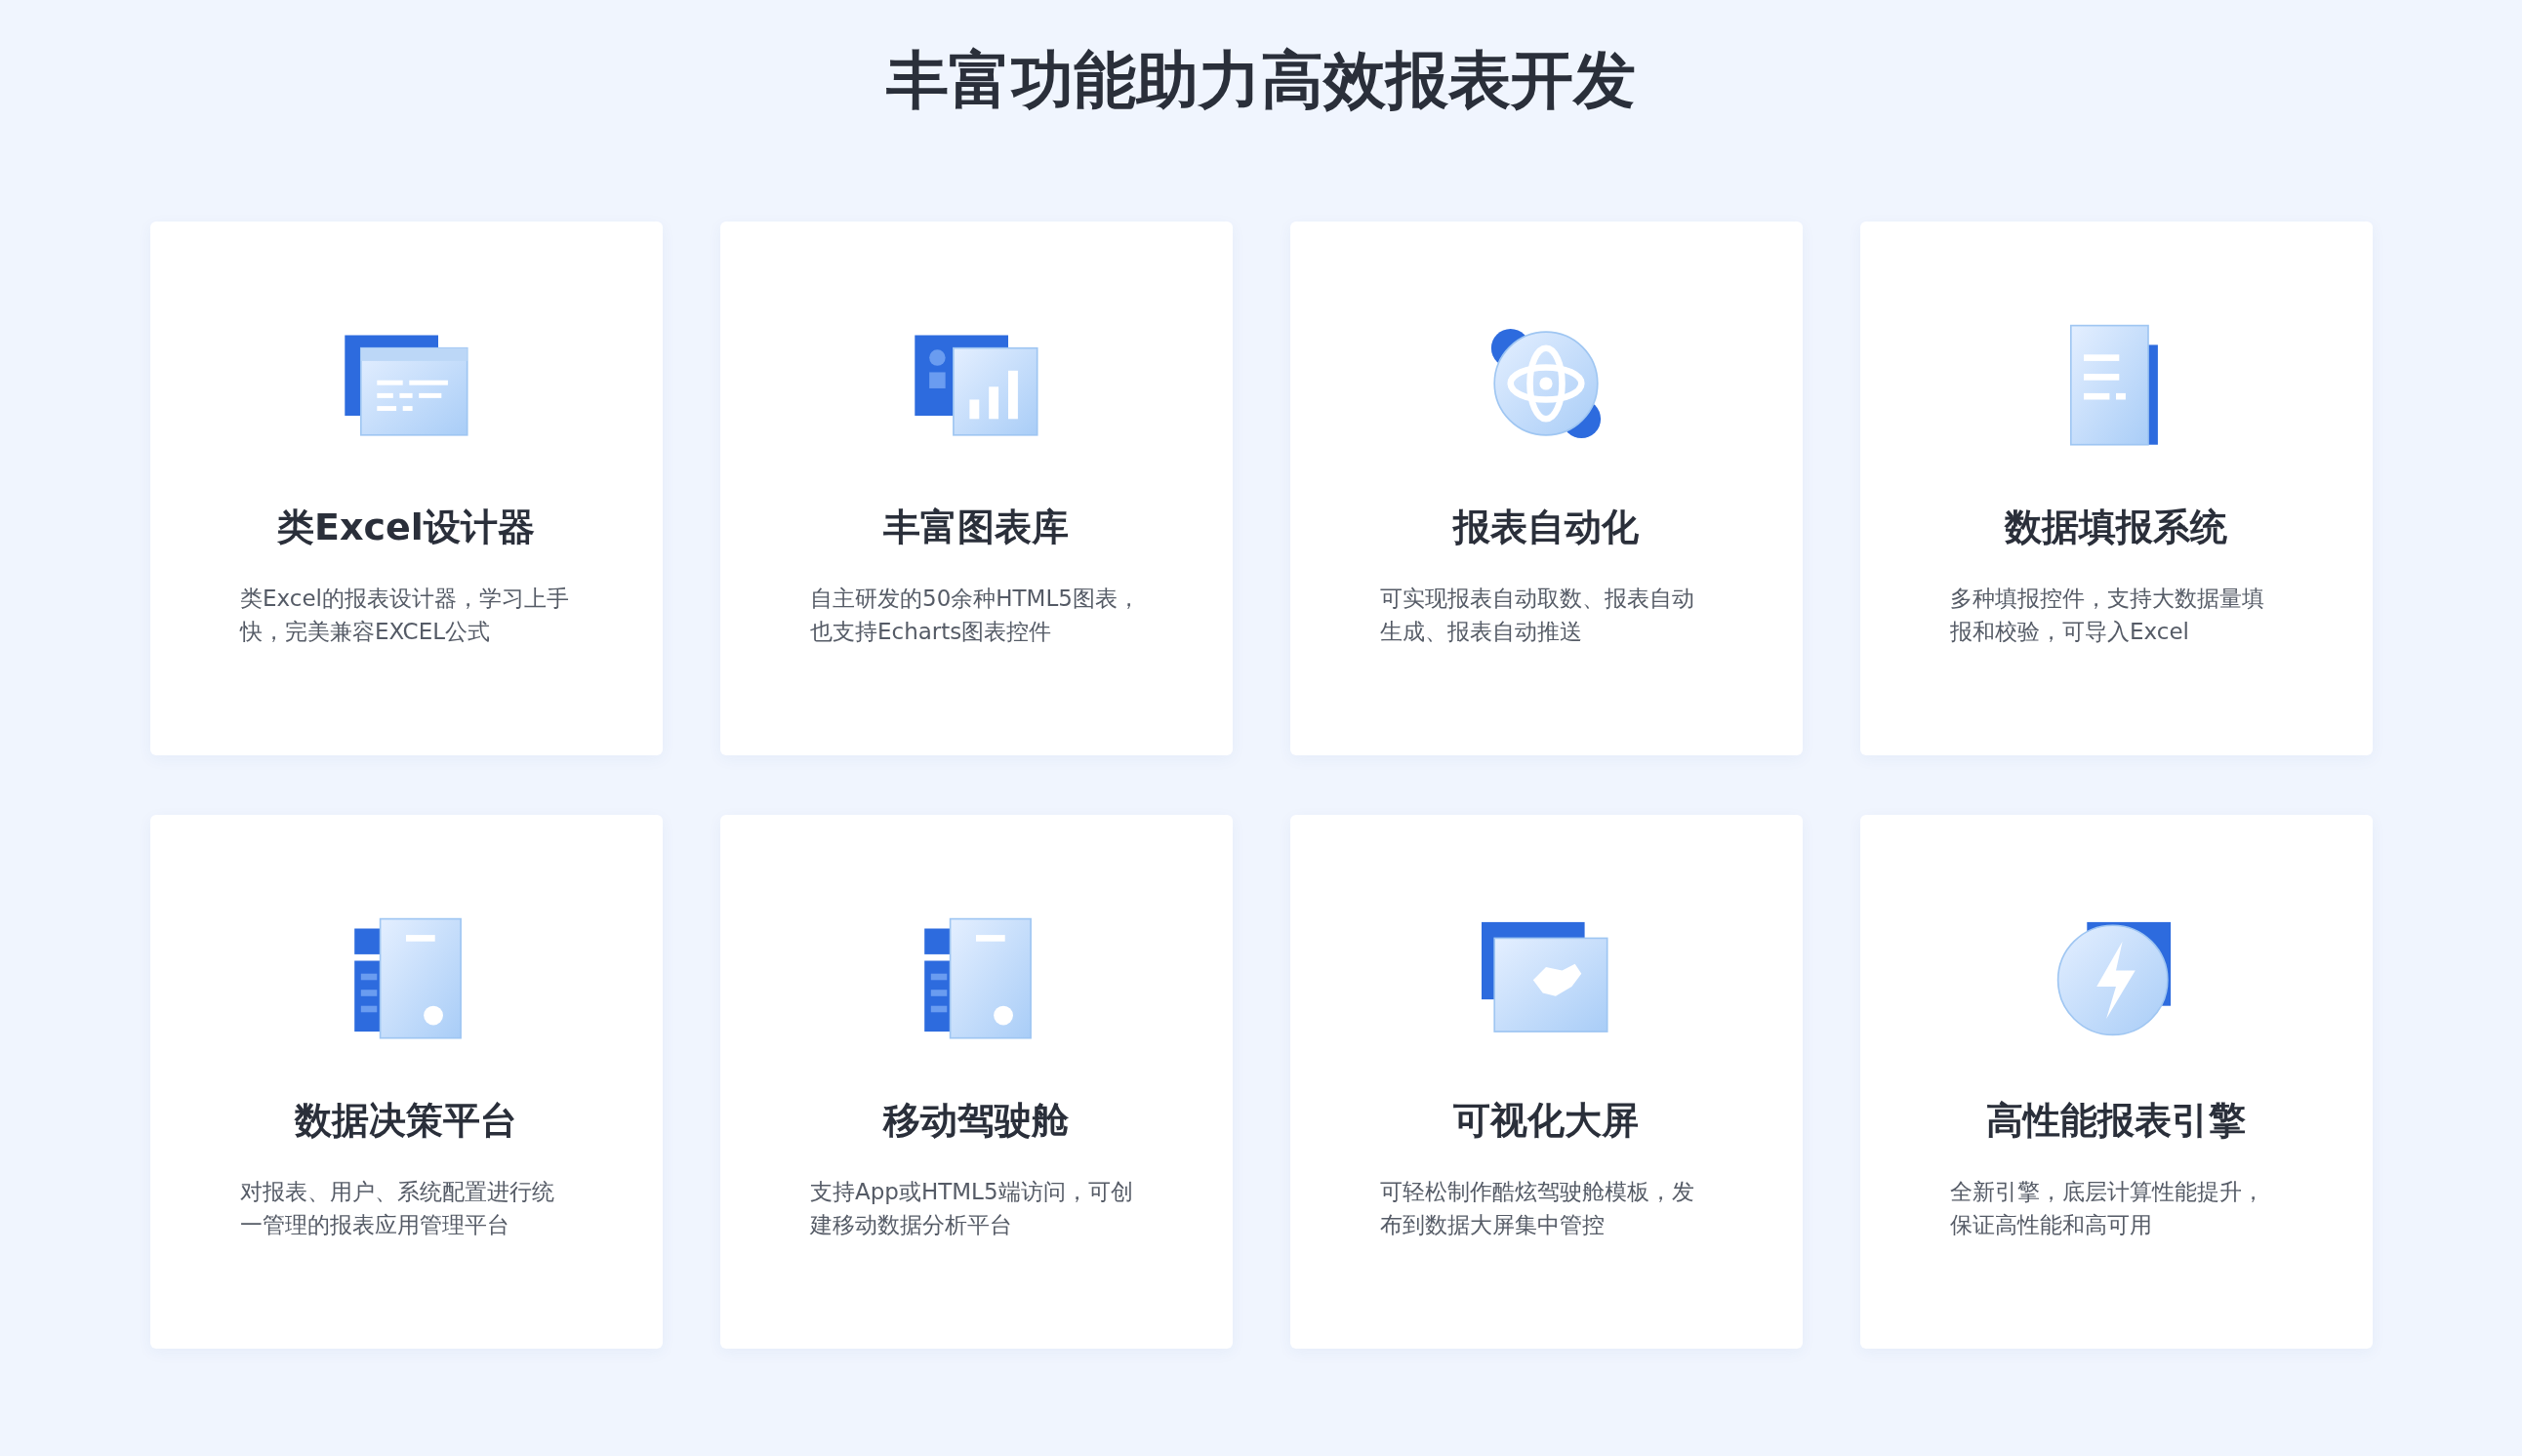 The width and height of the screenshot is (2522, 1456). Describe the element at coordinates (975, 615) in the screenshot. I see `card-description: 自主研发的50余种HTML5图表，也支持Echarts图表控件` at that location.